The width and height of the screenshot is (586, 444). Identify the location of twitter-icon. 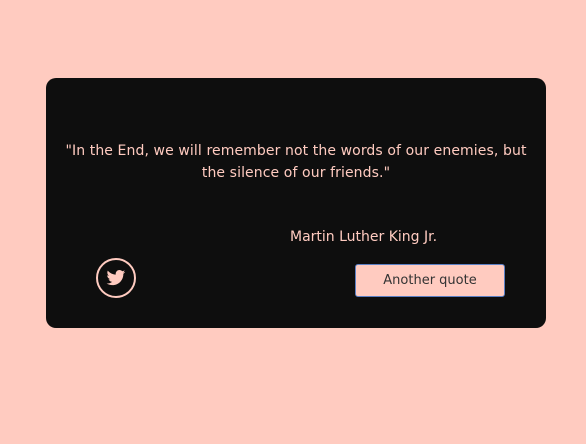
(116, 278).